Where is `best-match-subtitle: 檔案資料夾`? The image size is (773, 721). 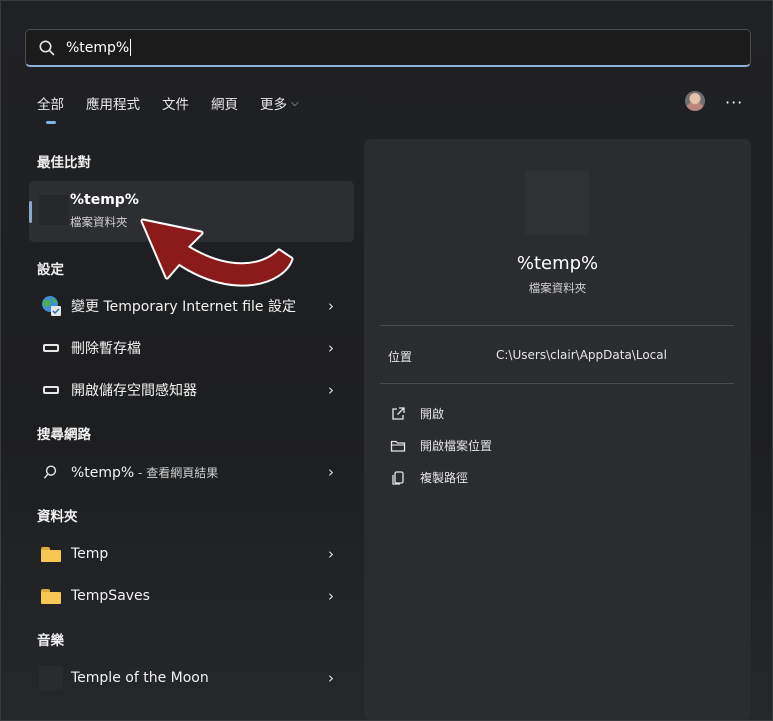 best-match-subtitle: 檔案資料夾 is located at coordinates (99, 222).